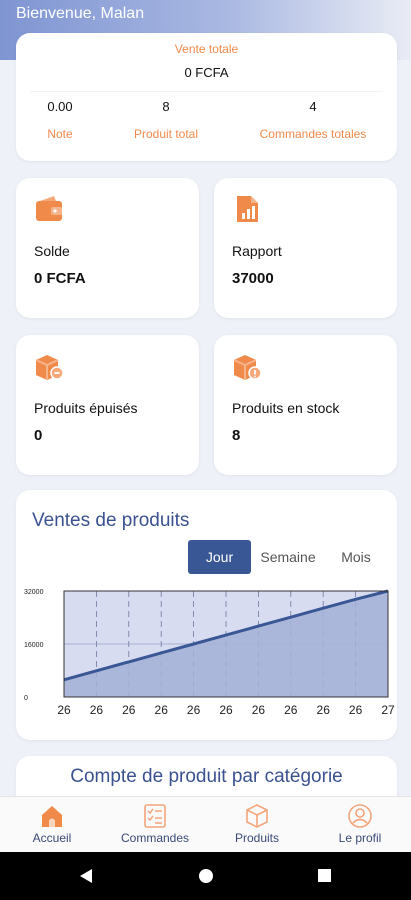  I want to click on wallet-icon, so click(49, 208).